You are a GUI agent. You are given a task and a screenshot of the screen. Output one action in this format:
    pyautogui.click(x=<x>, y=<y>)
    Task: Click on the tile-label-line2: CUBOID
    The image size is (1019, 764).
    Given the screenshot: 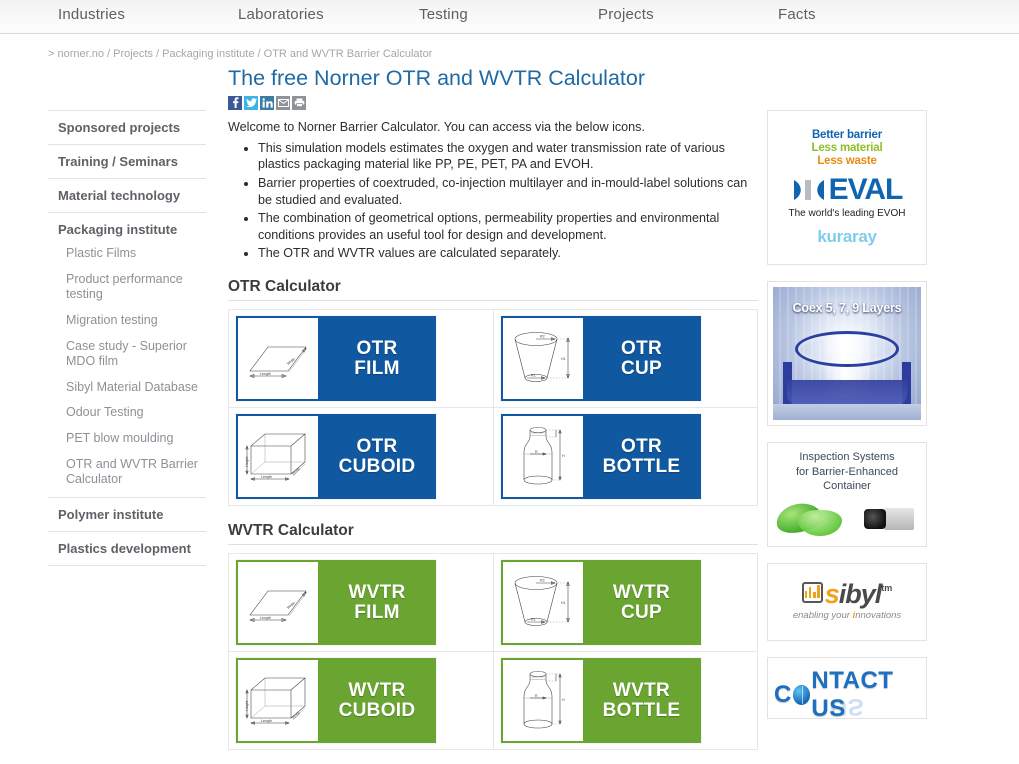 What is the action you would take?
    pyautogui.click(x=377, y=466)
    